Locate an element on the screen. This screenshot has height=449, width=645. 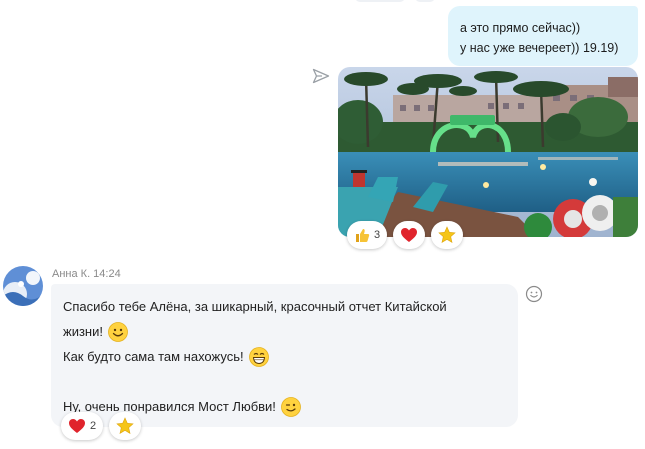
add-reaction-icon is located at coordinates (534, 294).